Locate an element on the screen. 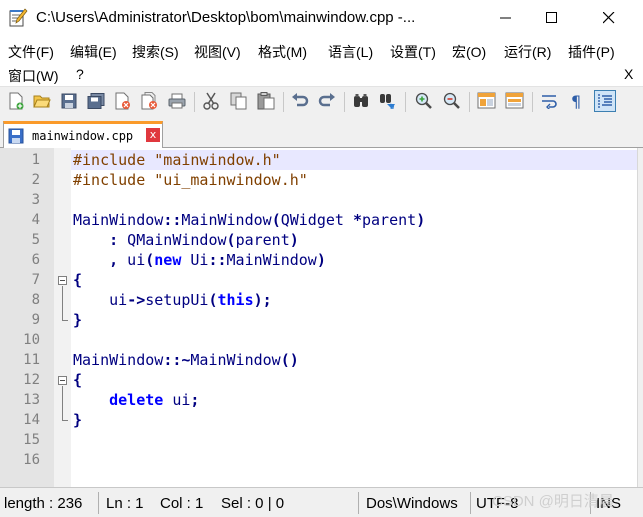  menu-help: ? is located at coordinates (80, 74).